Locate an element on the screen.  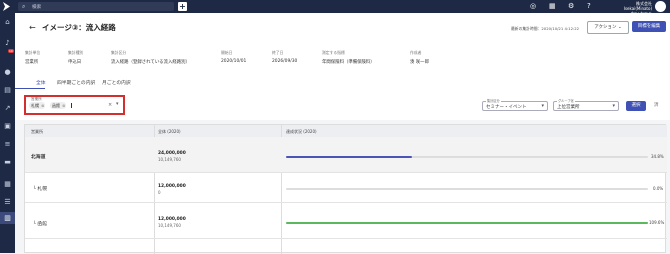
tab-bar: 全体 四半期ごとの内訳 月ごとの内訳 is located at coordinates (342, 82).